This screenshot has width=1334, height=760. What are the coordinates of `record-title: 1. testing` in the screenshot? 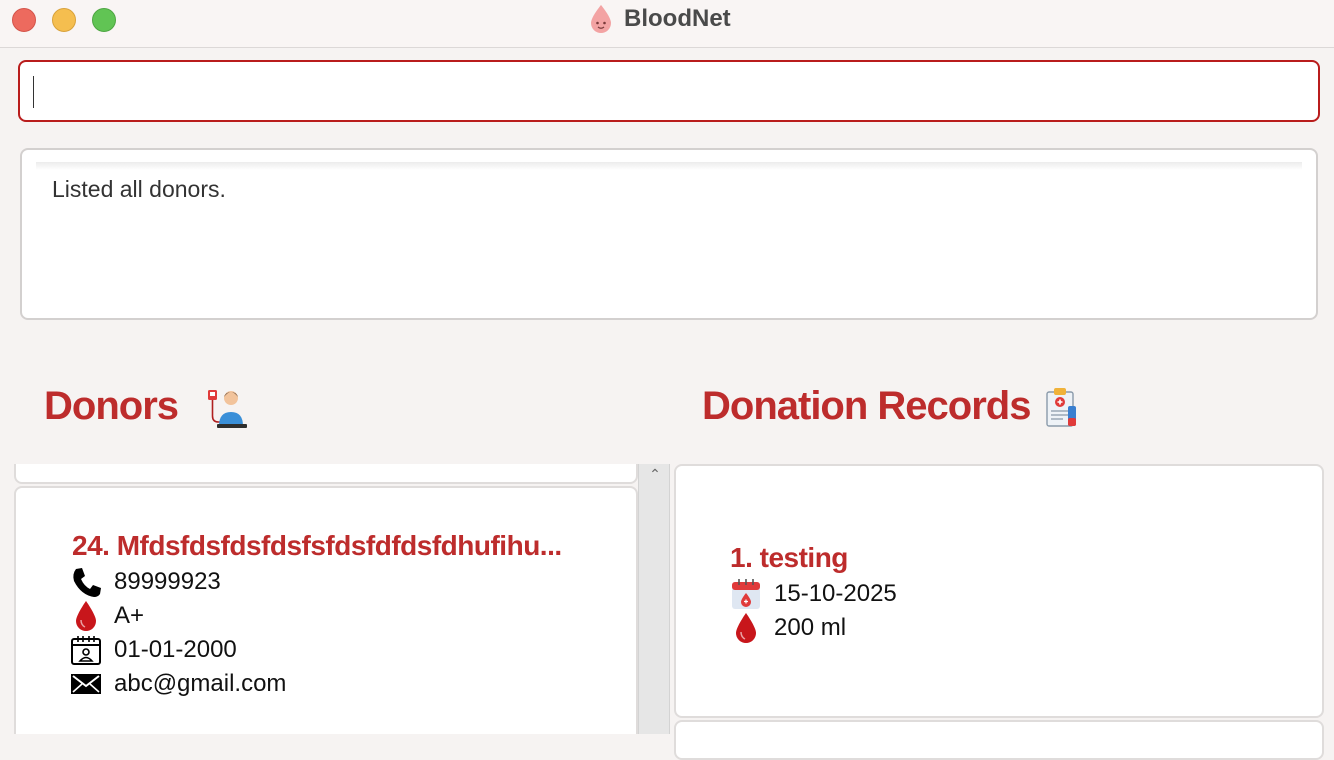 It's located at (789, 557).